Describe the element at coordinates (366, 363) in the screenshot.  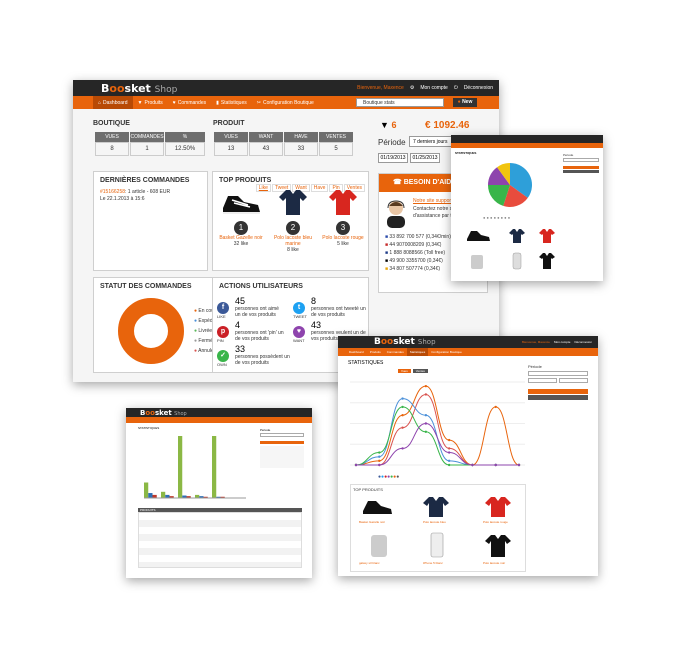
I see `line-stats-title: STATISTIQUES` at that location.